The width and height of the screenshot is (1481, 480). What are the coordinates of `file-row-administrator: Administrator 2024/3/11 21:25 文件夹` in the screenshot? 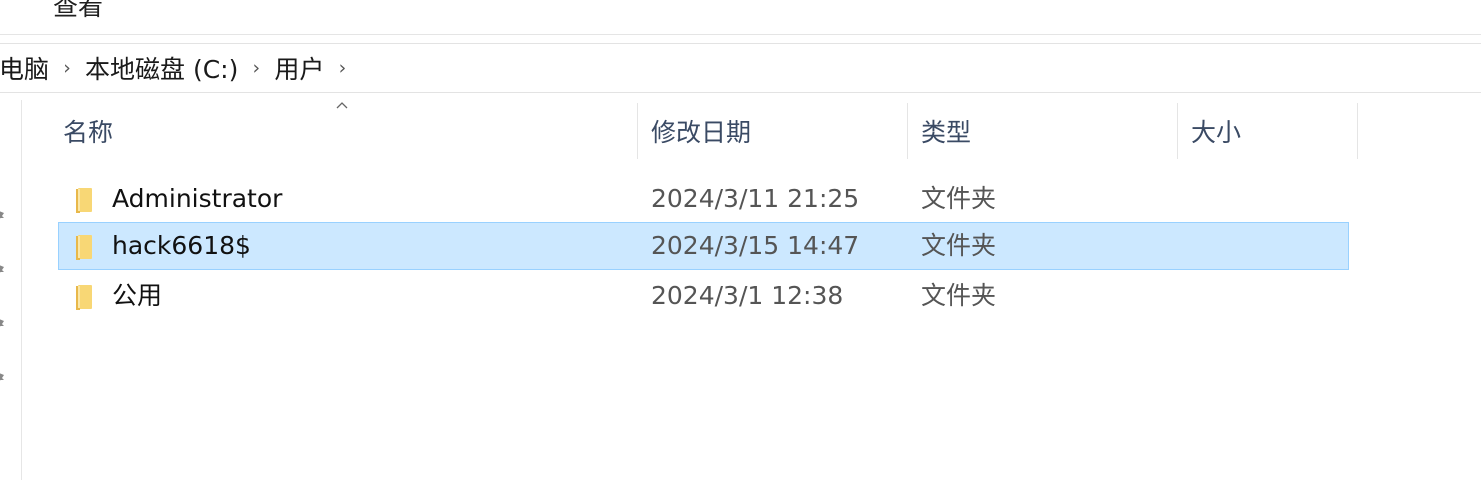 It's located at (703, 199).